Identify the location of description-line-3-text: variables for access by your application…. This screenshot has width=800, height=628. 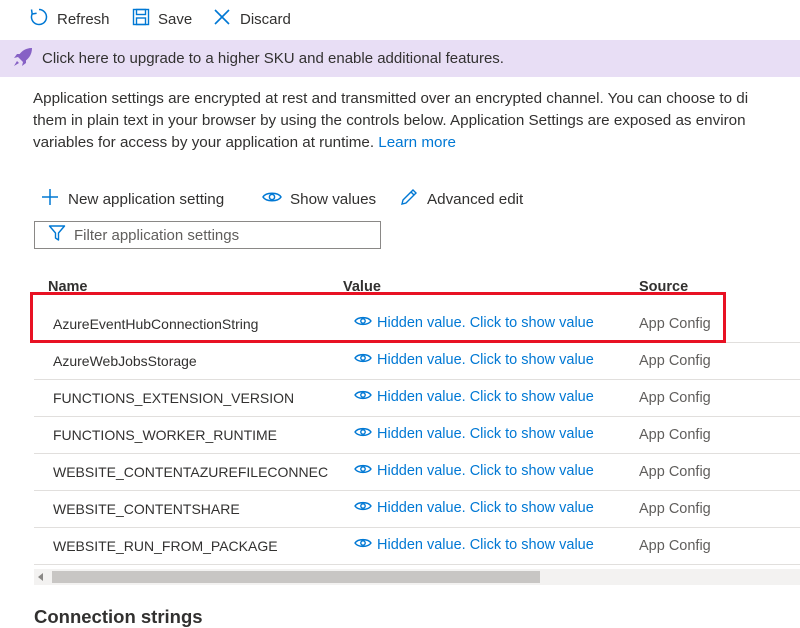
(204, 142).